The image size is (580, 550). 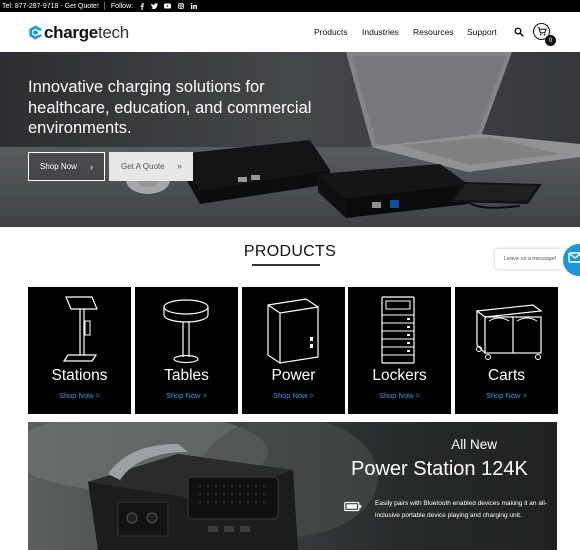 I want to click on chat-message-bubble: Leave us a message!, so click(x=530, y=259).